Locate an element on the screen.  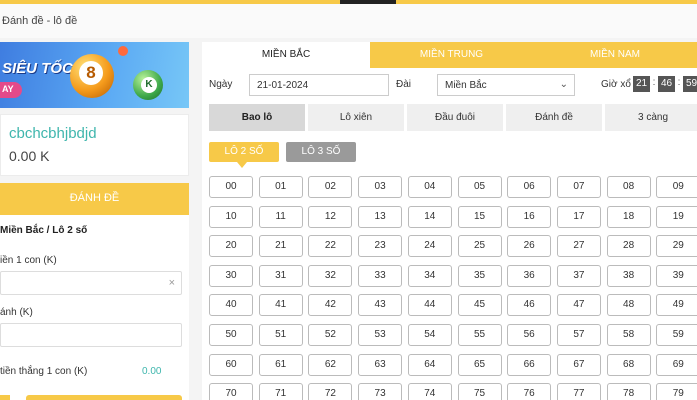
number-cell: 18 is located at coordinates (628, 216).